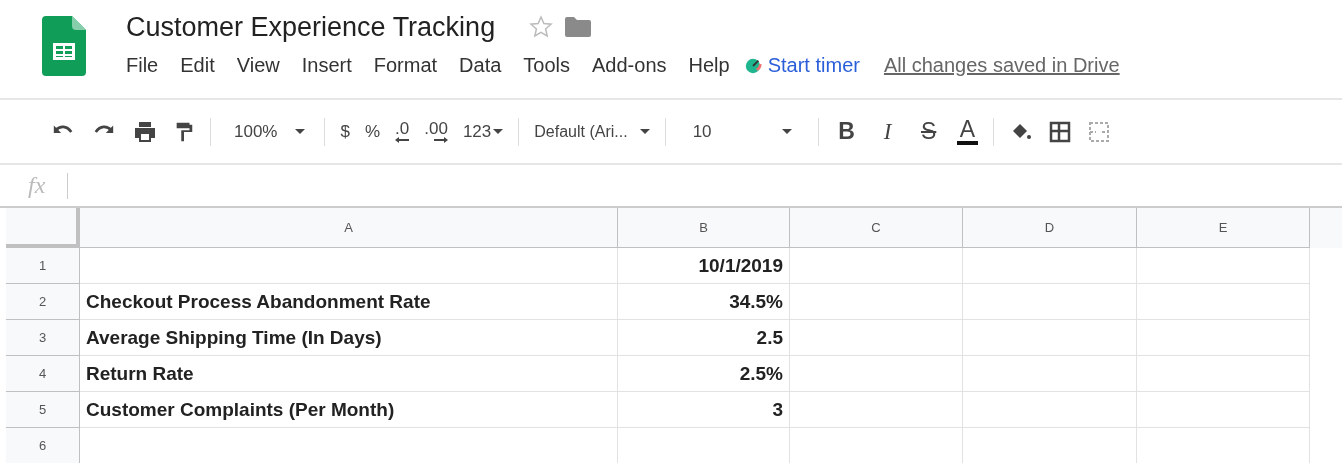  What do you see at coordinates (440, 140) in the screenshot?
I see `right-arrow-icon` at bounding box center [440, 140].